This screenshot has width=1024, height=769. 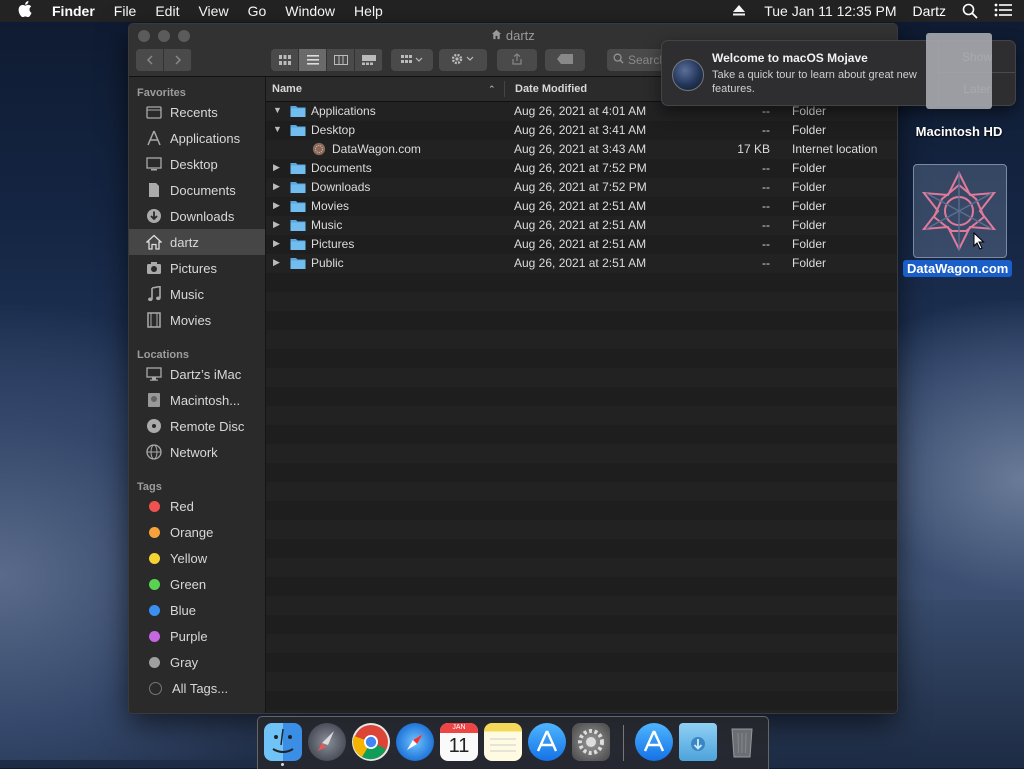 I want to click on sidebar-item-remote-disc: Remote Disc, so click(x=197, y=426).